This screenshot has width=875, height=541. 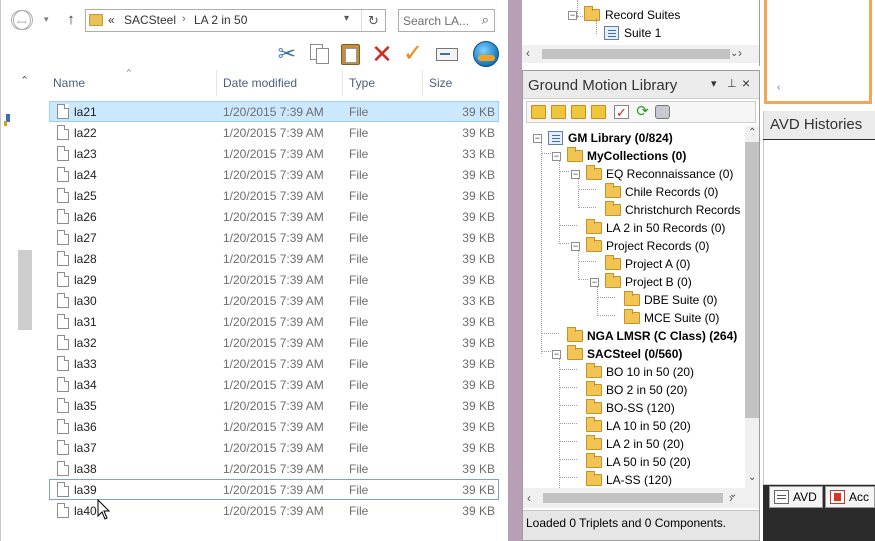 What do you see at coordinates (437, 20) in the screenshot?
I see `search-input` at bounding box center [437, 20].